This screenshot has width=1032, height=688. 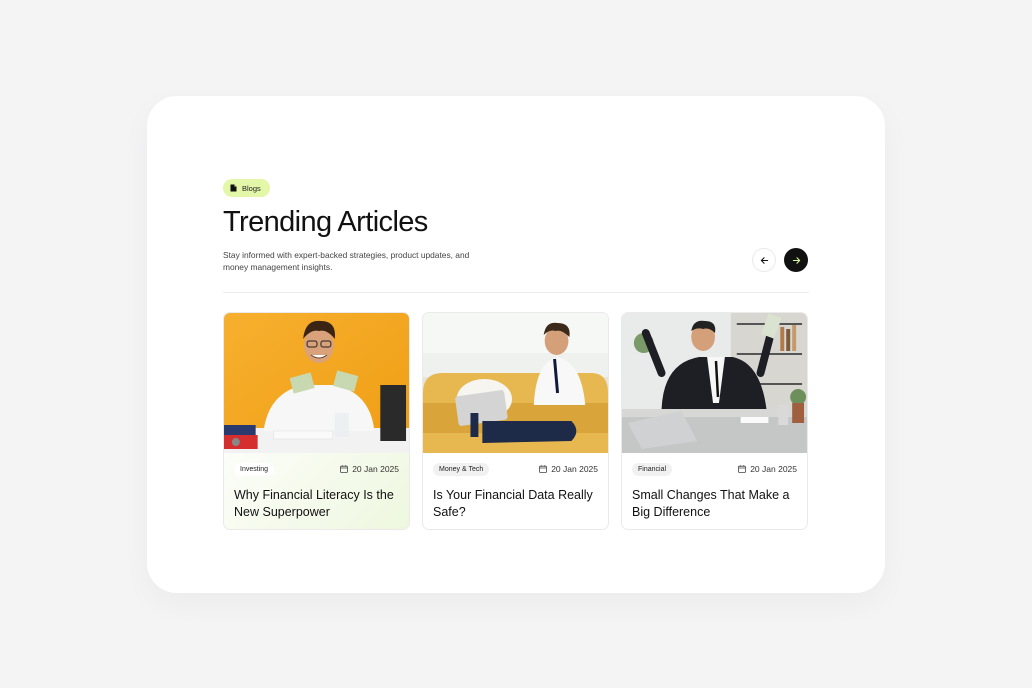 What do you see at coordinates (461, 469) in the screenshot?
I see `article-tag: Money & Tech` at bounding box center [461, 469].